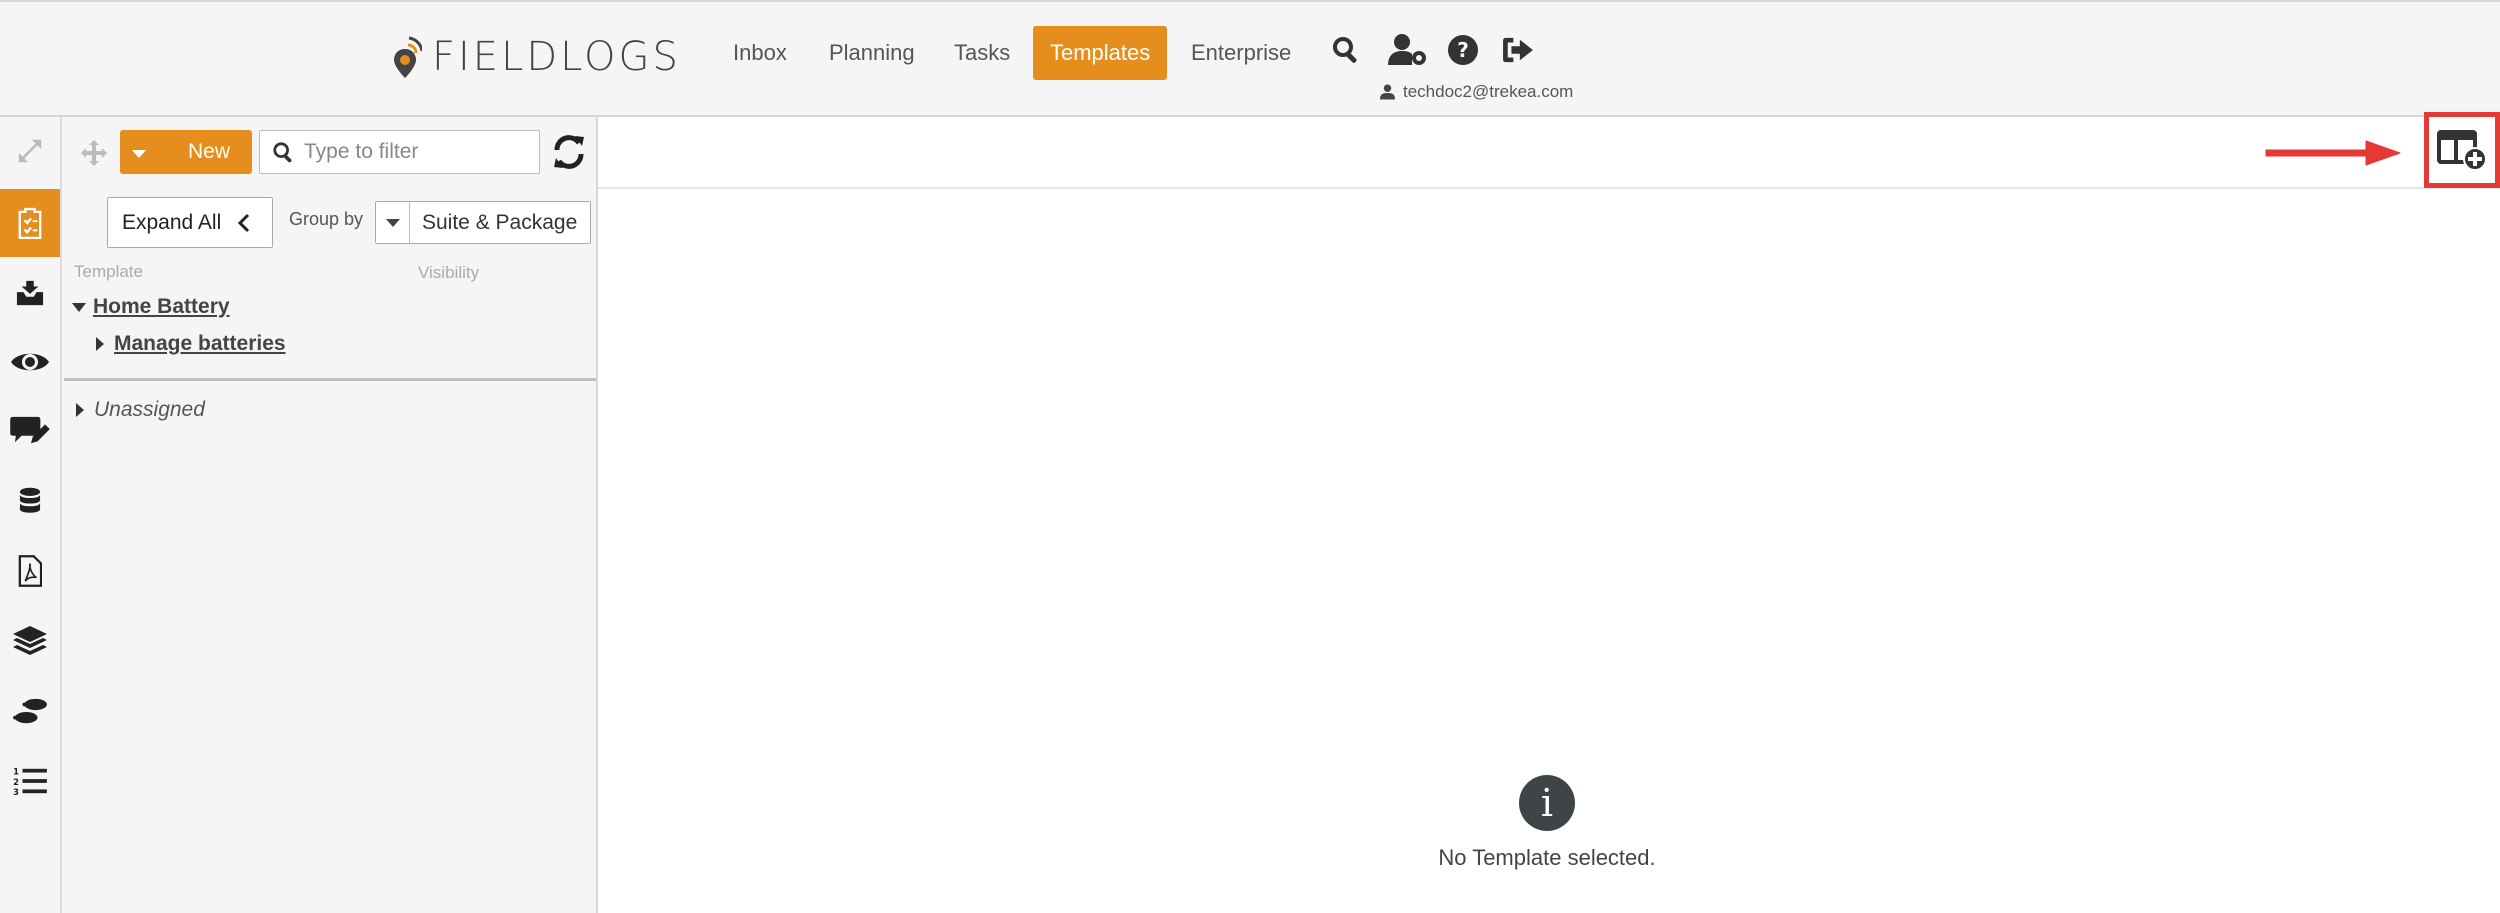  Describe the element at coordinates (30, 711) in the screenshot. I see `footsteps-icon` at that location.